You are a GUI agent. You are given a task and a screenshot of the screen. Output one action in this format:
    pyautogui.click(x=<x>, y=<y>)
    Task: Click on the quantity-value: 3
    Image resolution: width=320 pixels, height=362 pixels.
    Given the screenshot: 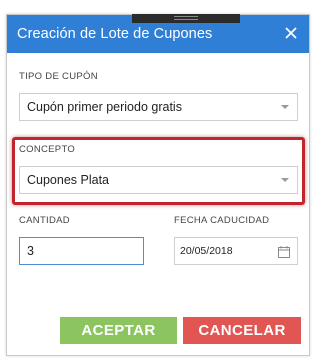 What is the action you would take?
    pyautogui.click(x=30, y=251)
    